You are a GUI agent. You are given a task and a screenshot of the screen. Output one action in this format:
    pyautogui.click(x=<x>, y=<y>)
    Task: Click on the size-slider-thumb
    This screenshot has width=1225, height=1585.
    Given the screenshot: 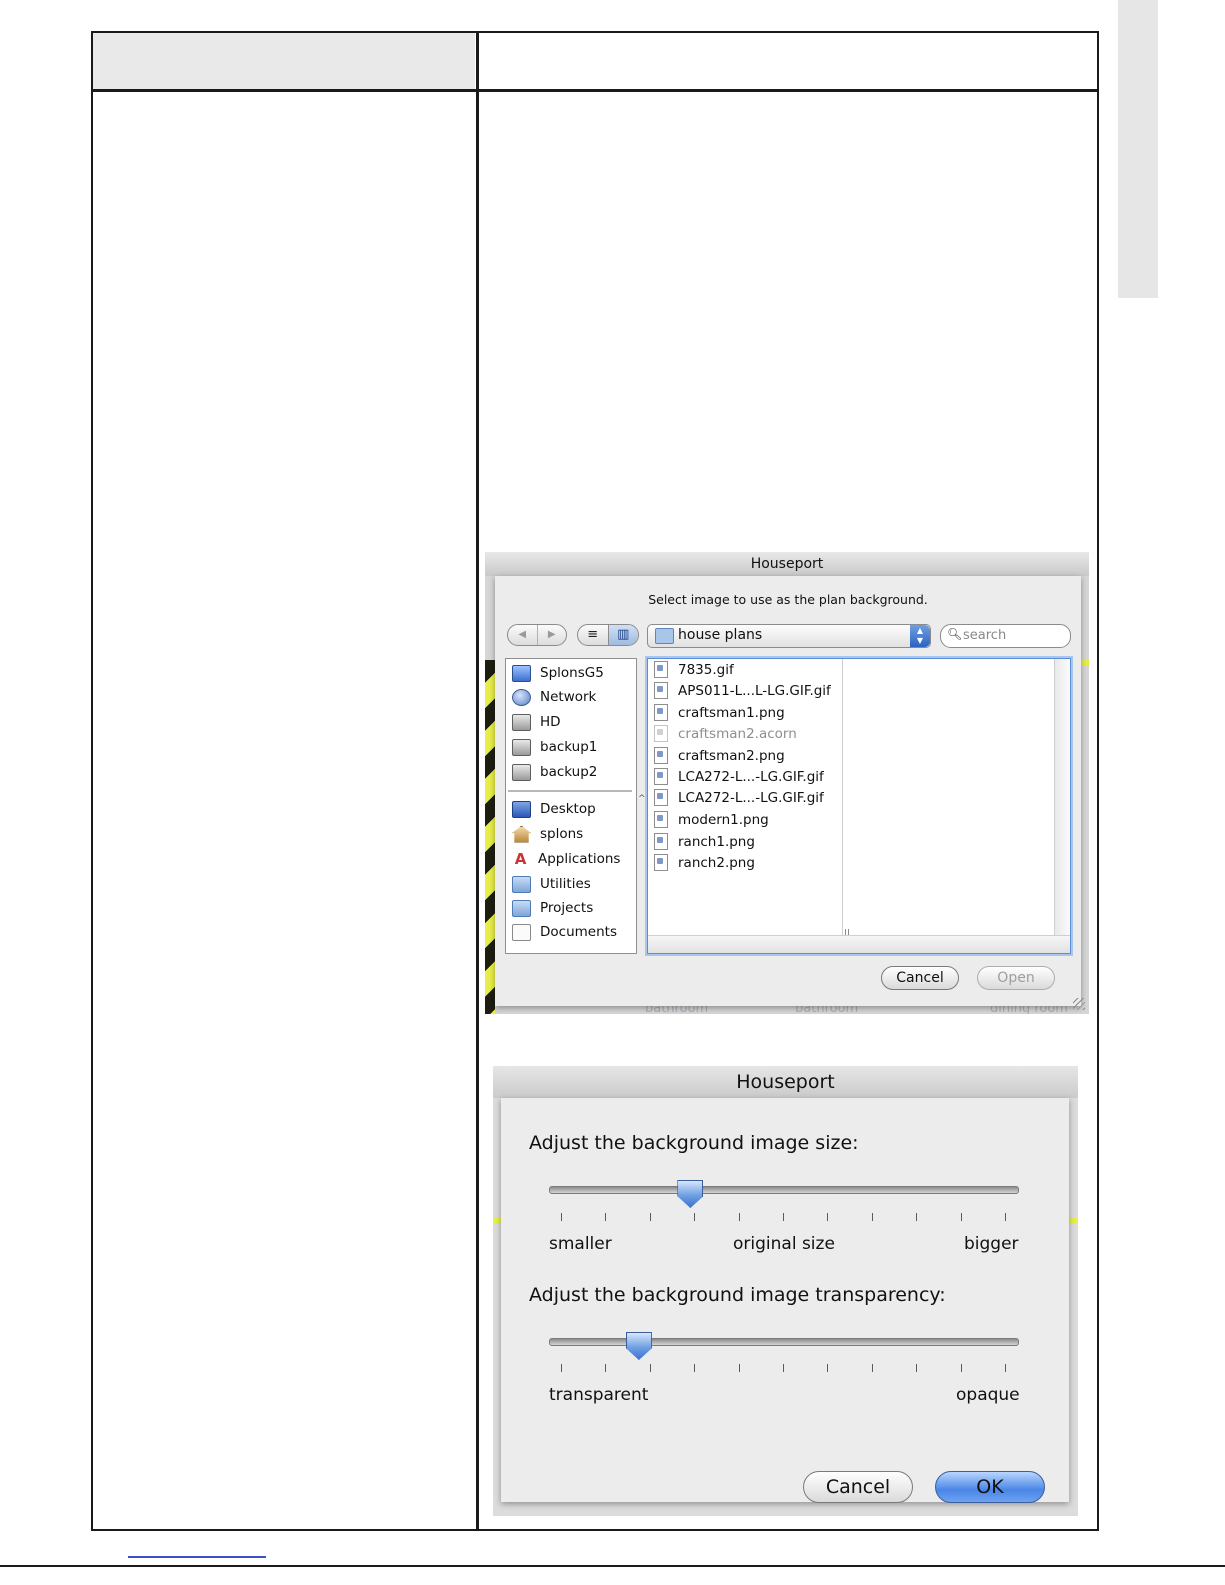 What is the action you would take?
    pyautogui.click(x=690, y=1194)
    